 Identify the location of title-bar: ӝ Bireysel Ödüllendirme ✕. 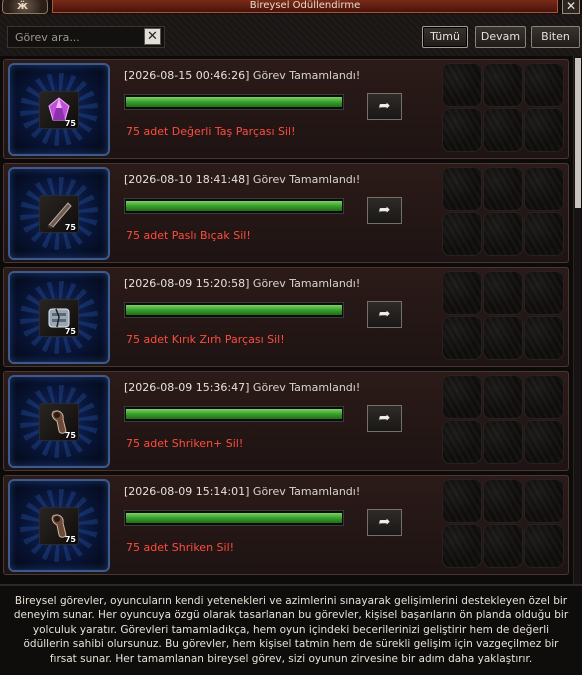
(291, 7).